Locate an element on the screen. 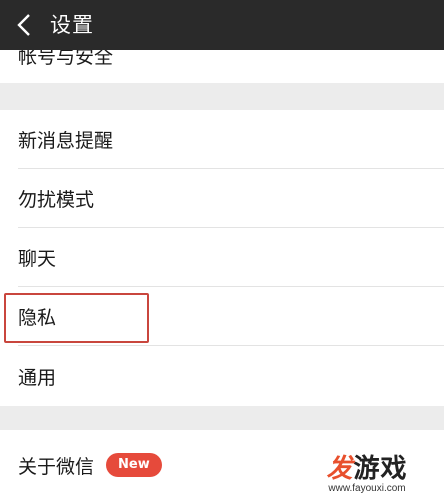 The image size is (444, 500). settings-item-privacy: 隐私 is located at coordinates (222, 316).